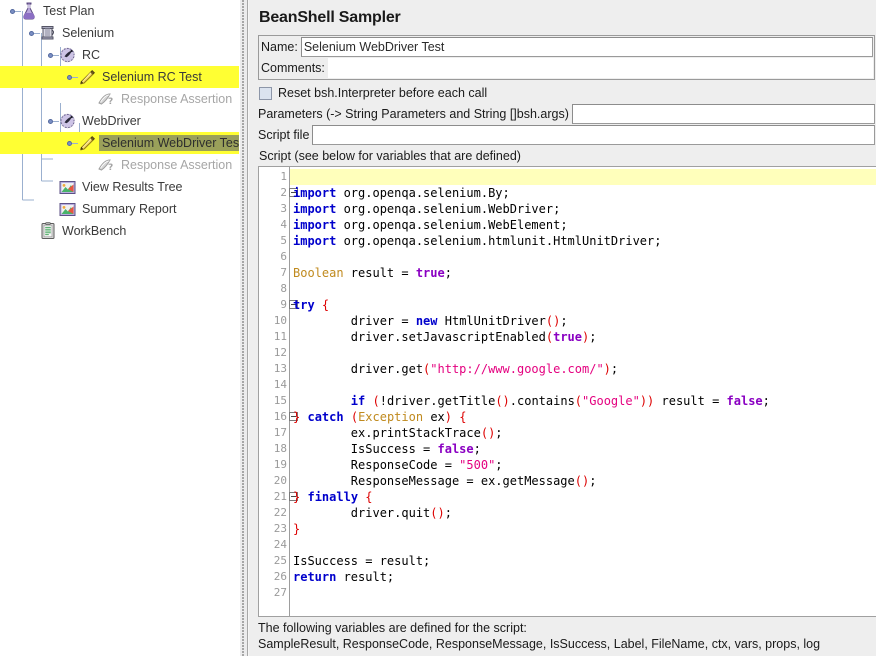 The height and width of the screenshot is (656, 876). What do you see at coordinates (280, 320) in the screenshot?
I see `gutter-line-number: 10` at bounding box center [280, 320].